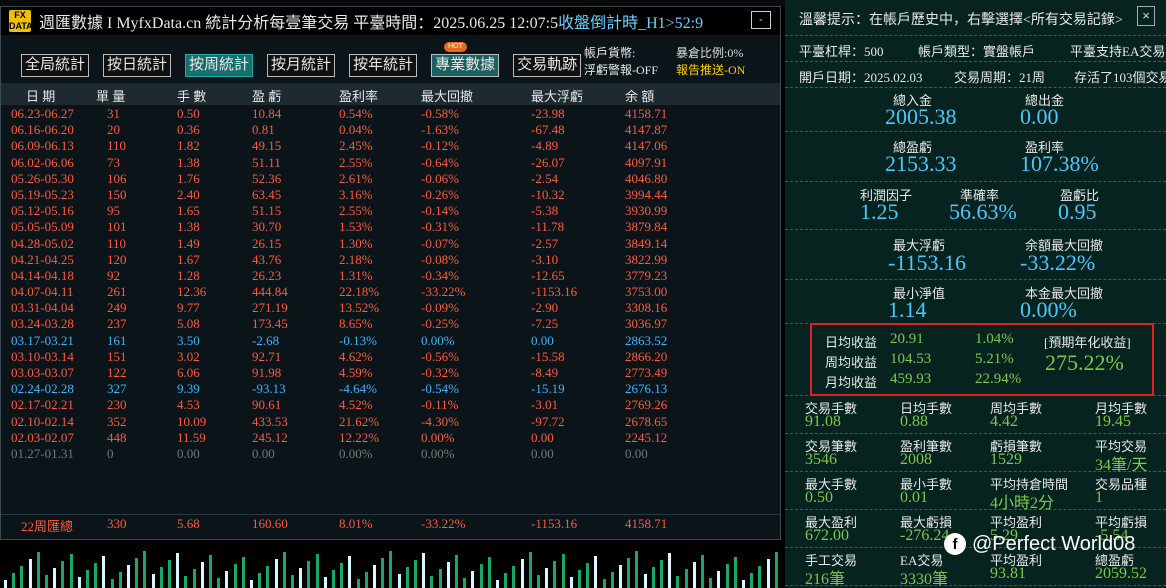 This screenshot has width=1166, height=588. I want to click on deposit-value: 2005.38, so click(921, 116).